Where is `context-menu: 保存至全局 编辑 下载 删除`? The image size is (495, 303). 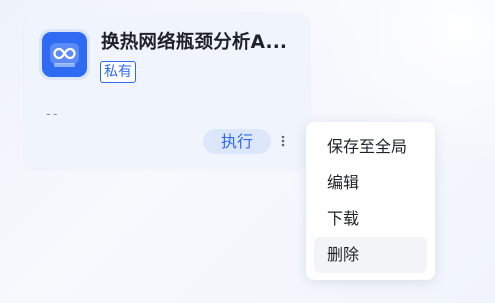
context-menu: 保存至全局 编辑 下载 删除 is located at coordinates (370, 201).